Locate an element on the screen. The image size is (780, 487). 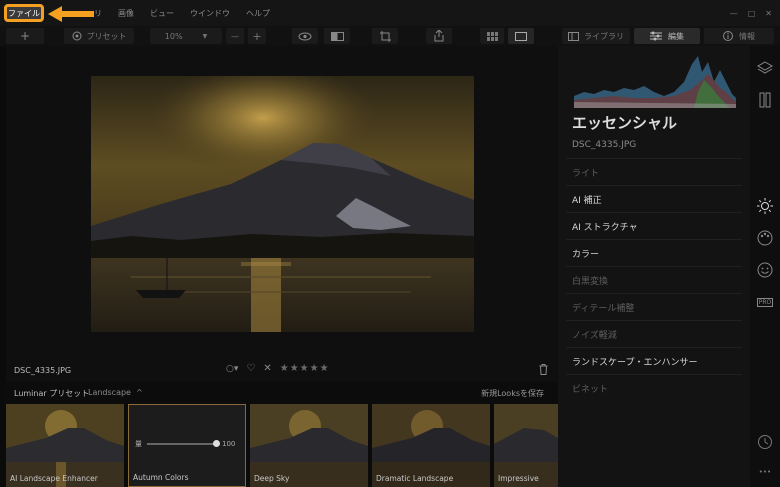
color-label-icon: ○▾ is located at coordinates (232, 369).